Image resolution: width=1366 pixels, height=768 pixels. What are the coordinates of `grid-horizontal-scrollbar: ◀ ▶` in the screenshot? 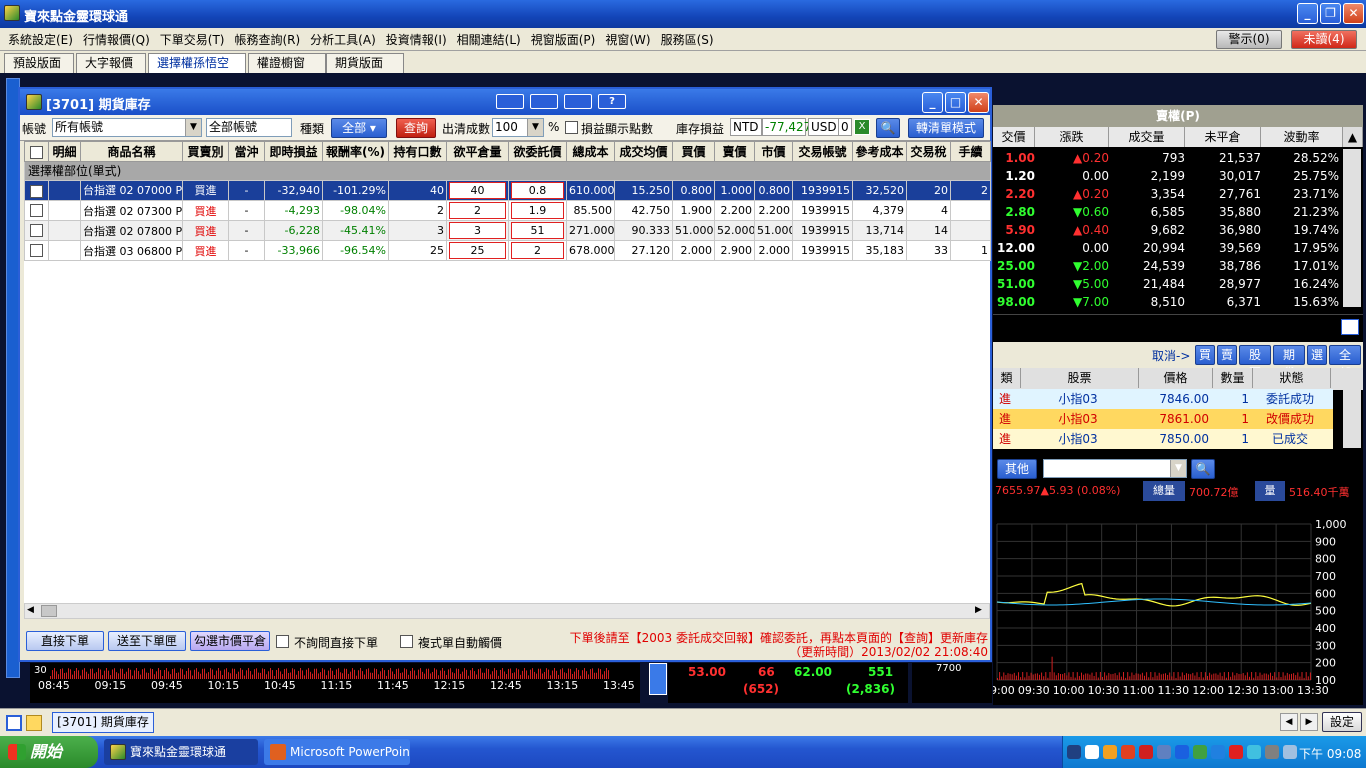 It's located at (507, 611).